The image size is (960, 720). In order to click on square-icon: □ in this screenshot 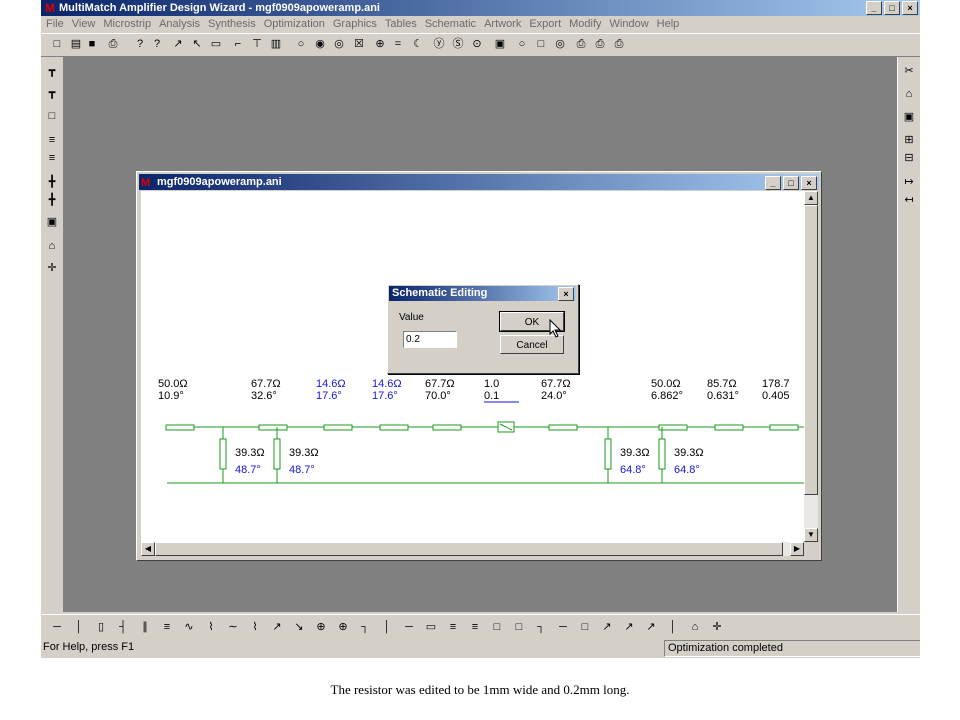, I will do `click(541, 44)`.